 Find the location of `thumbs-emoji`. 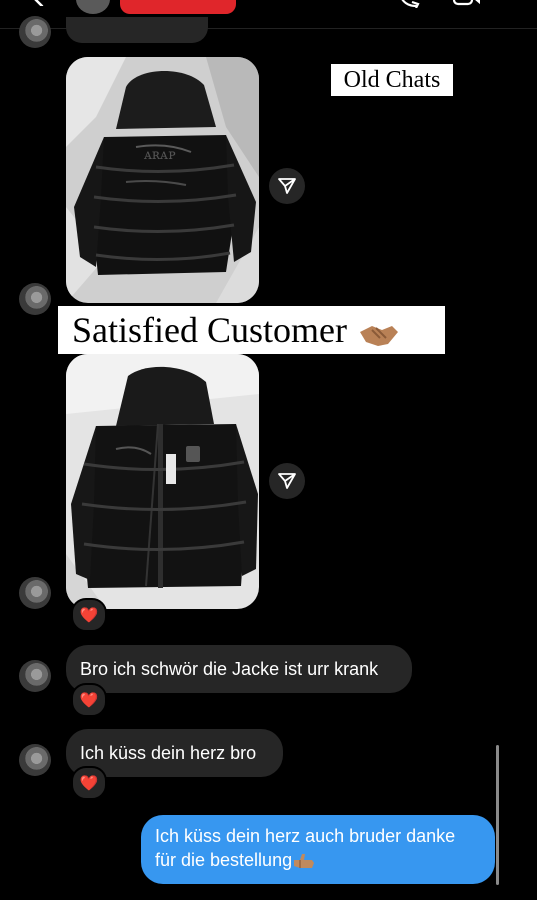

thumbs-emoji is located at coordinates (304, 861).